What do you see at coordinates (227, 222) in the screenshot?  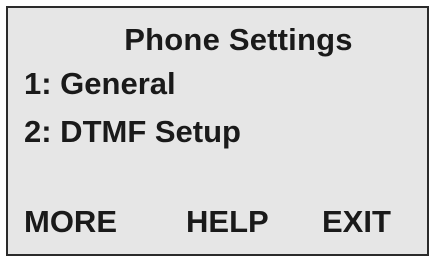 I see `help-softkey: HELP` at bounding box center [227, 222].